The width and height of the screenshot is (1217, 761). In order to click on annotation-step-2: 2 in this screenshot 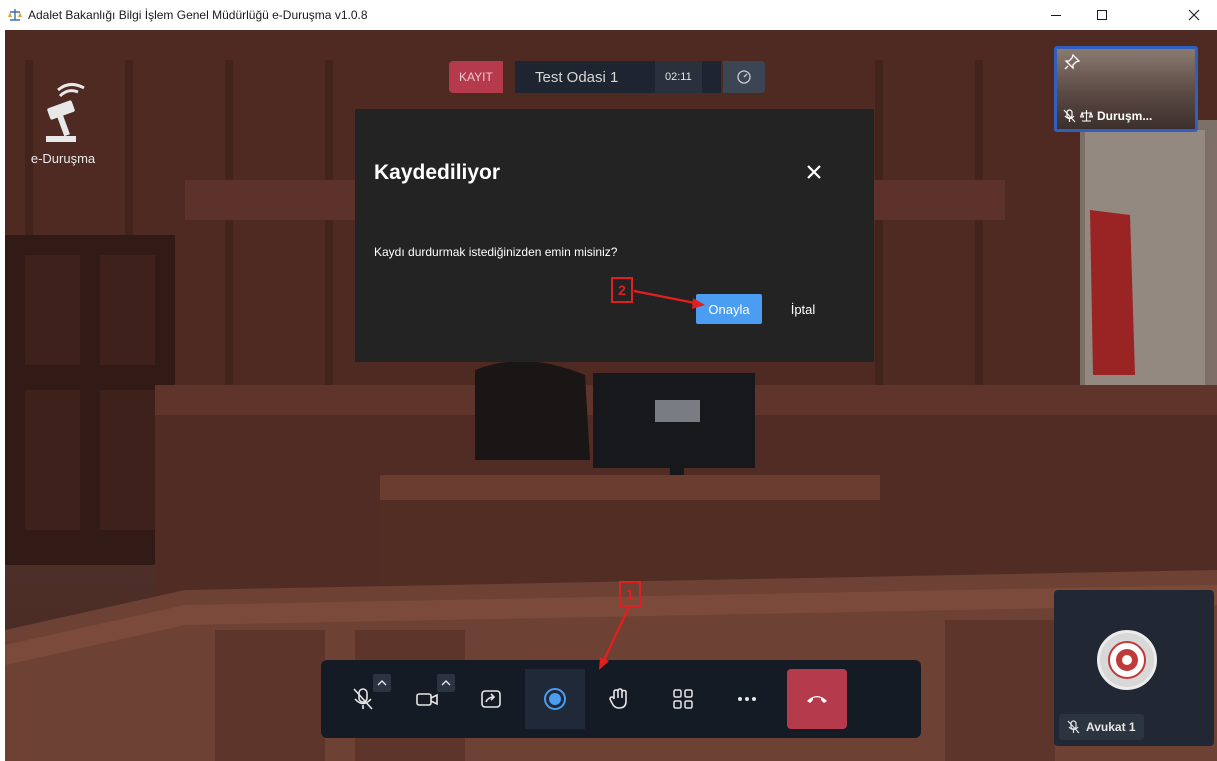, I will do `click(622, 290)`.